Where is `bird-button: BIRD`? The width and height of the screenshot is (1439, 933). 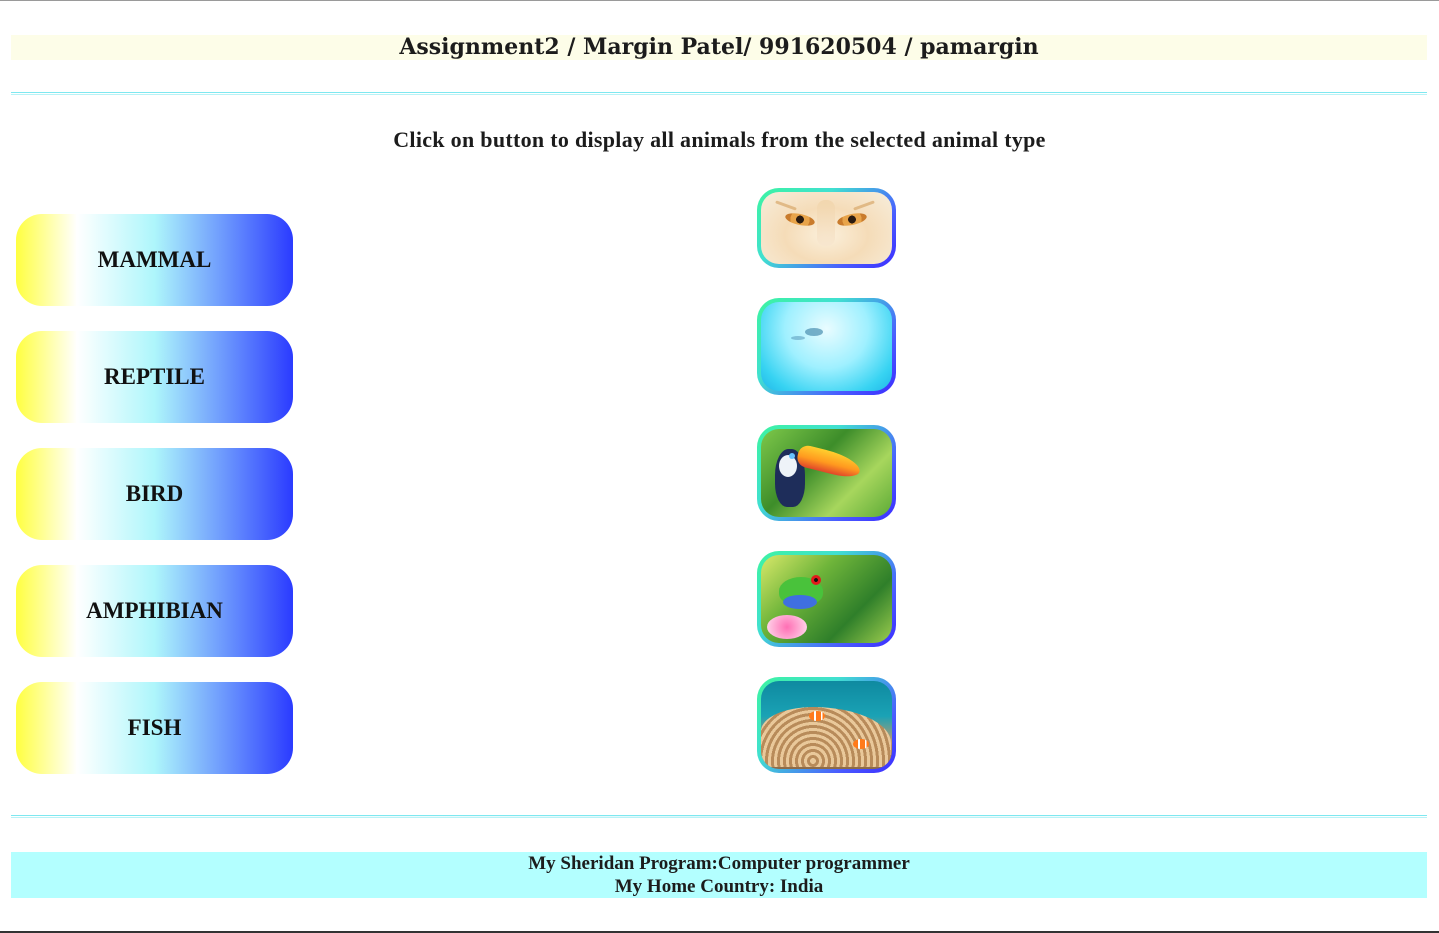 bird-button: BIRD is located at coordinates (154, 494).